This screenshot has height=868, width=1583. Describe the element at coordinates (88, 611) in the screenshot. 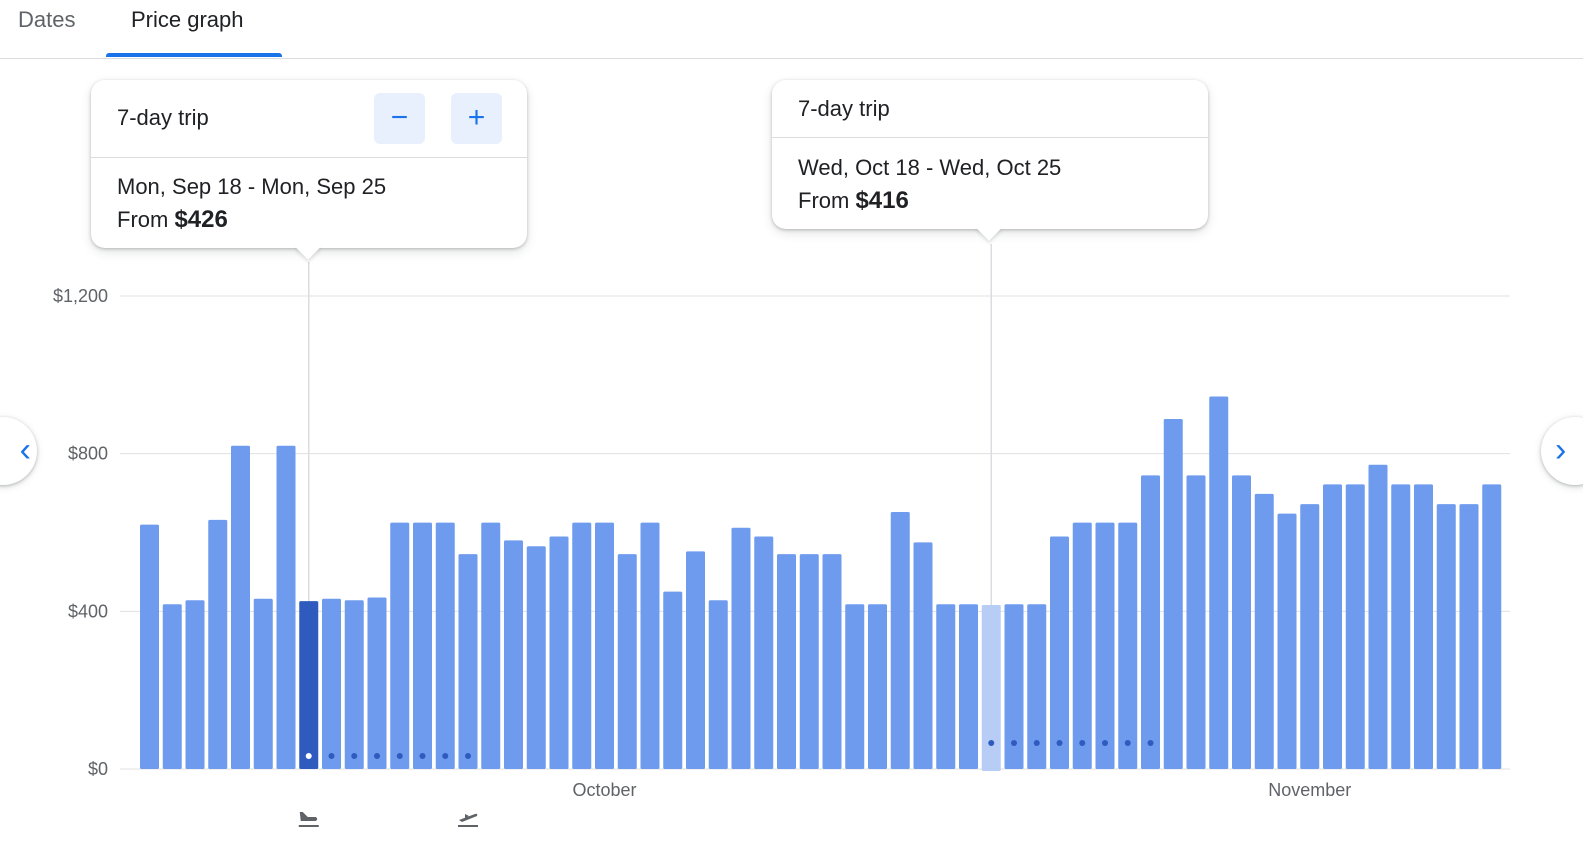

I see `y-axis-label: $400` at that location.